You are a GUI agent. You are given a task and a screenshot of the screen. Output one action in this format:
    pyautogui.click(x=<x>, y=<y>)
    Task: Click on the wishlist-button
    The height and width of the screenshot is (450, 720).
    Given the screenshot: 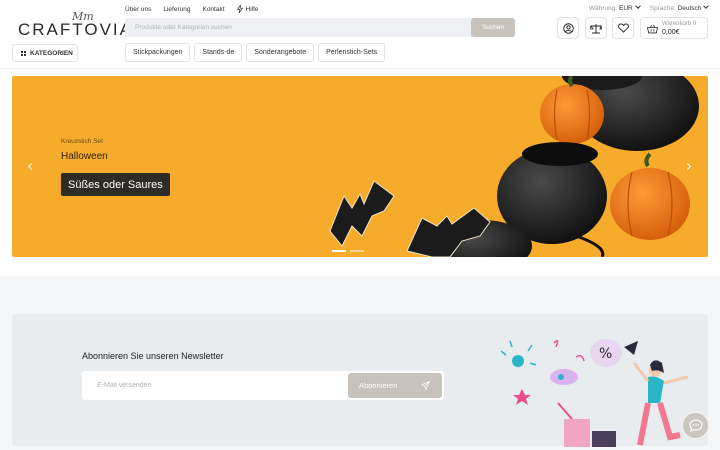 What is the action you would take?
    pyautogui.click(x=623, y=28)
    